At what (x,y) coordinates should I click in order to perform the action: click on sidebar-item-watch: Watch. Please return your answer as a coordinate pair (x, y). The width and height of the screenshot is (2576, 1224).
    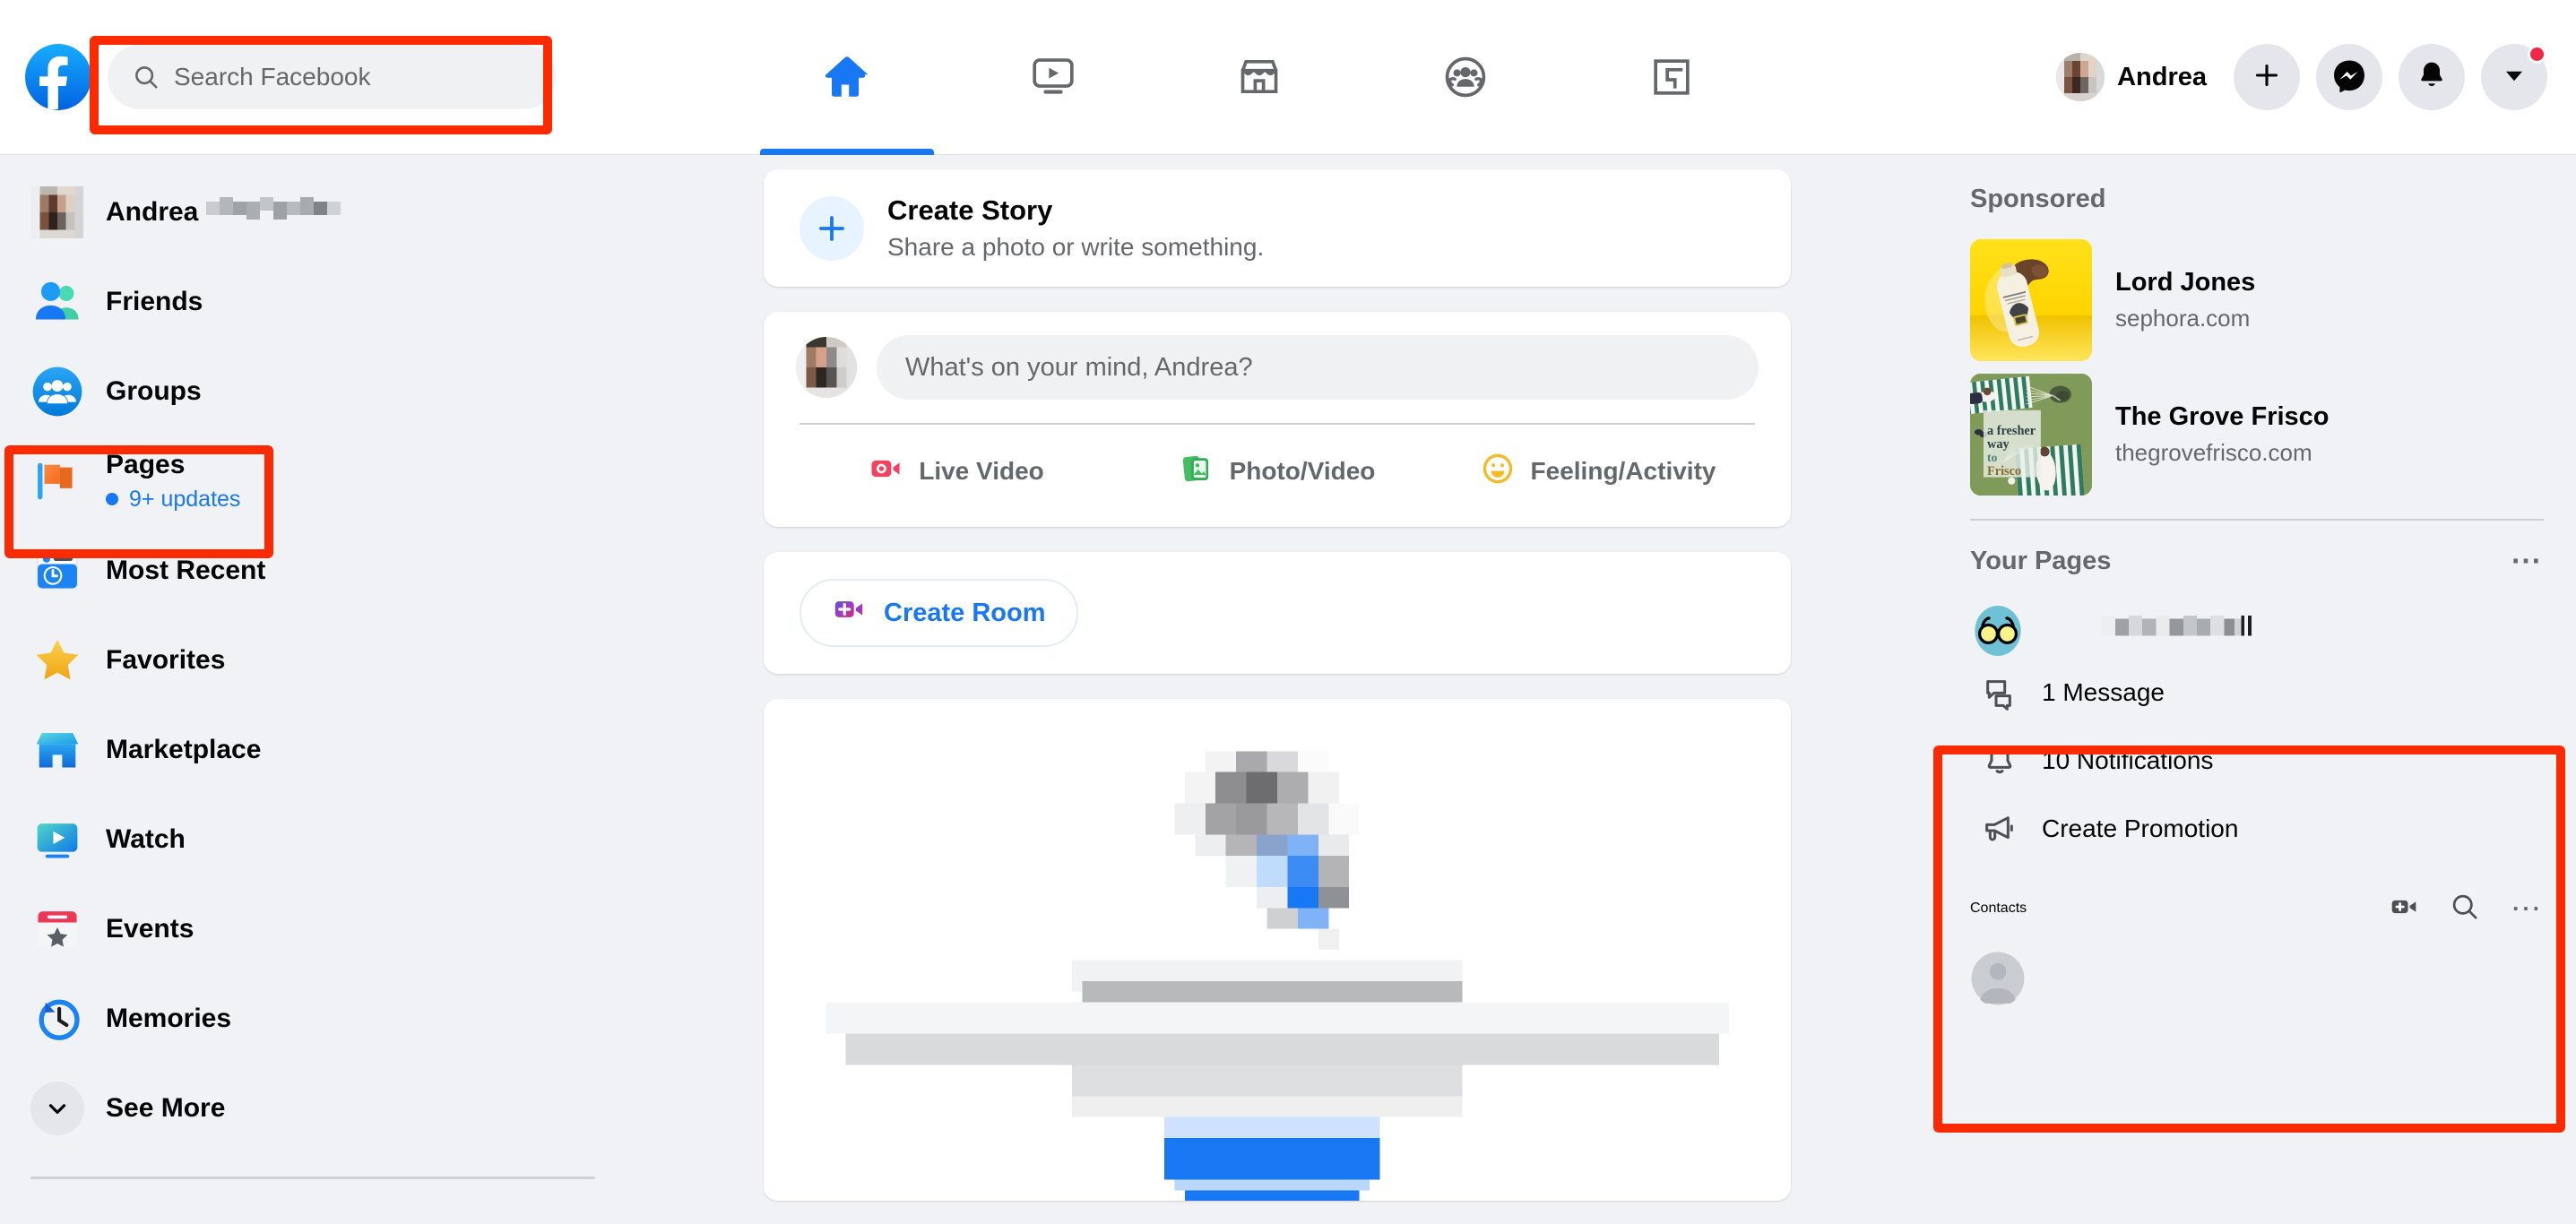
    Looking at the image, I should click on (332, 840).